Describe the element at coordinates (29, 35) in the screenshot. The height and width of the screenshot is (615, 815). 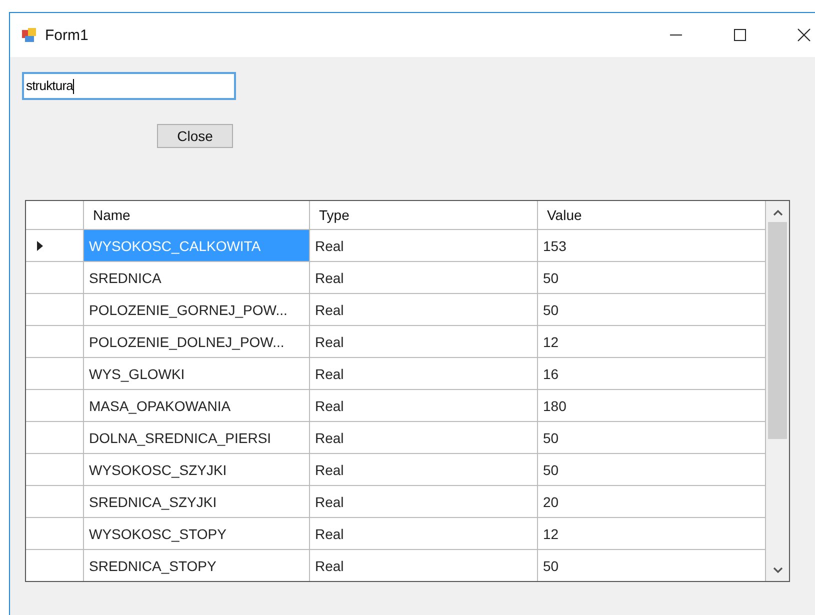
I see `app-icon` at that location.